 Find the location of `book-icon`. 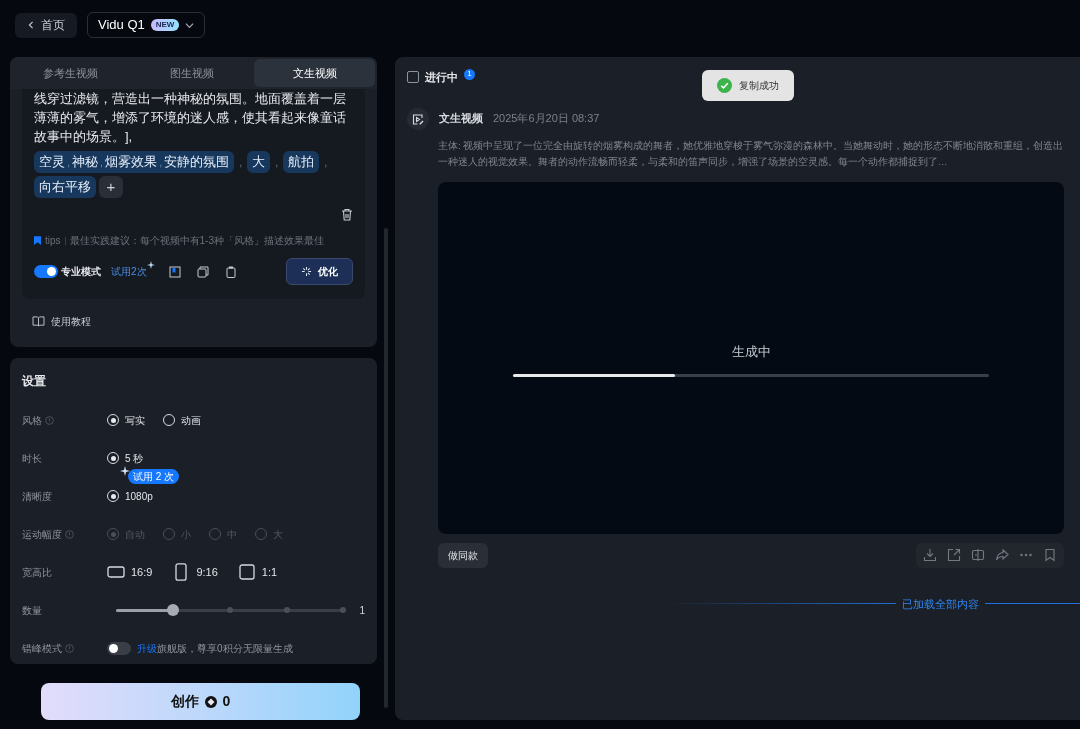

book-icon is located at coordinates (38, 321).